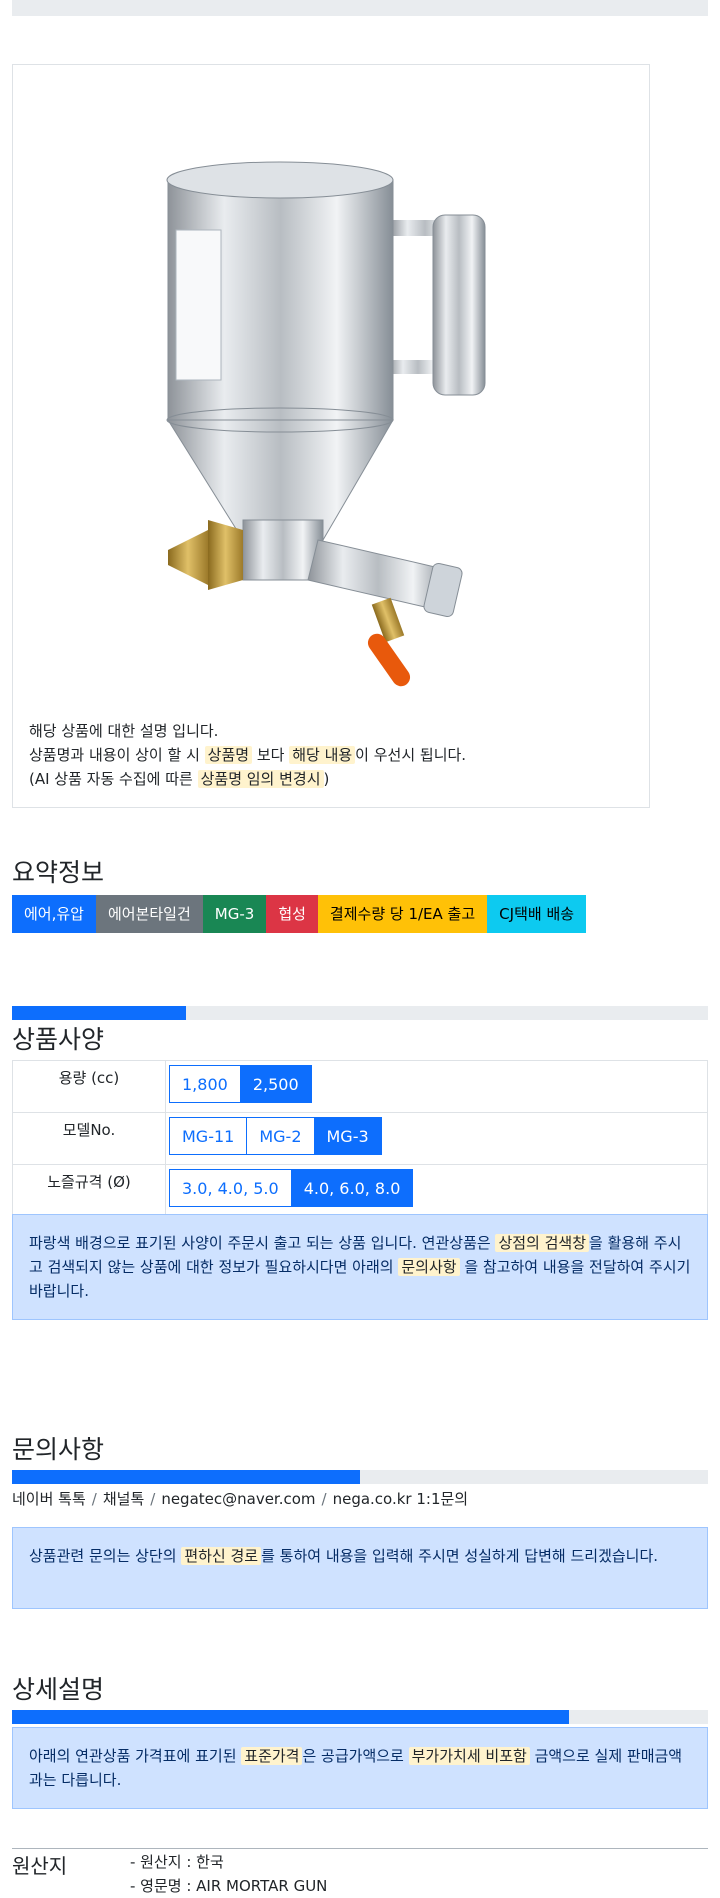 The width and height of the screenshot is (720, 1898). Describe the element at coordinates (360, 1013) in the screenshot. I see `spec-progress` at that location.